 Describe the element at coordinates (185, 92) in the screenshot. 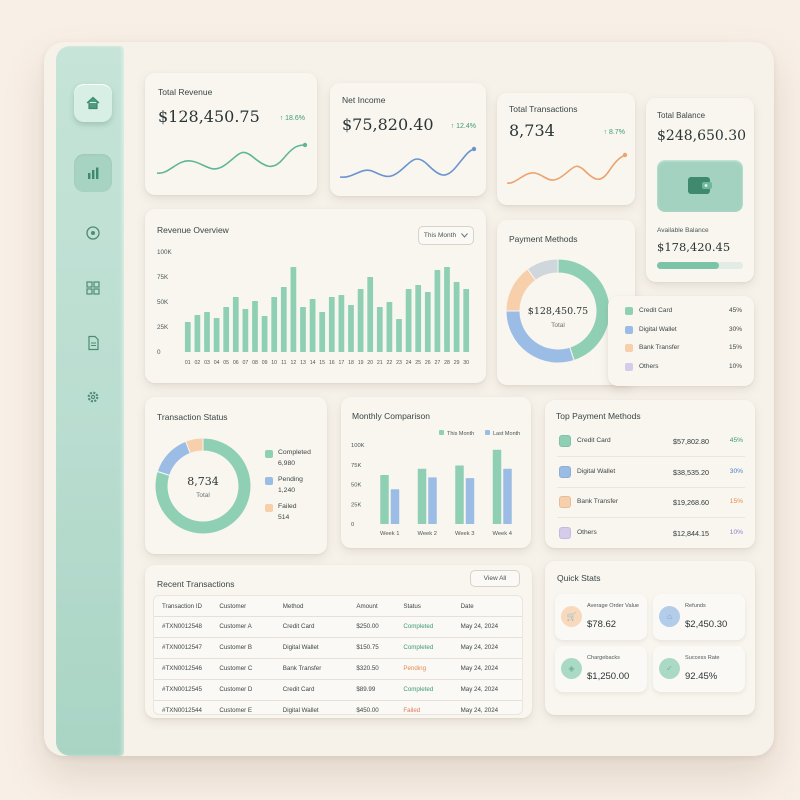

I see `total-revenue-label: Total Revenue` at that location.